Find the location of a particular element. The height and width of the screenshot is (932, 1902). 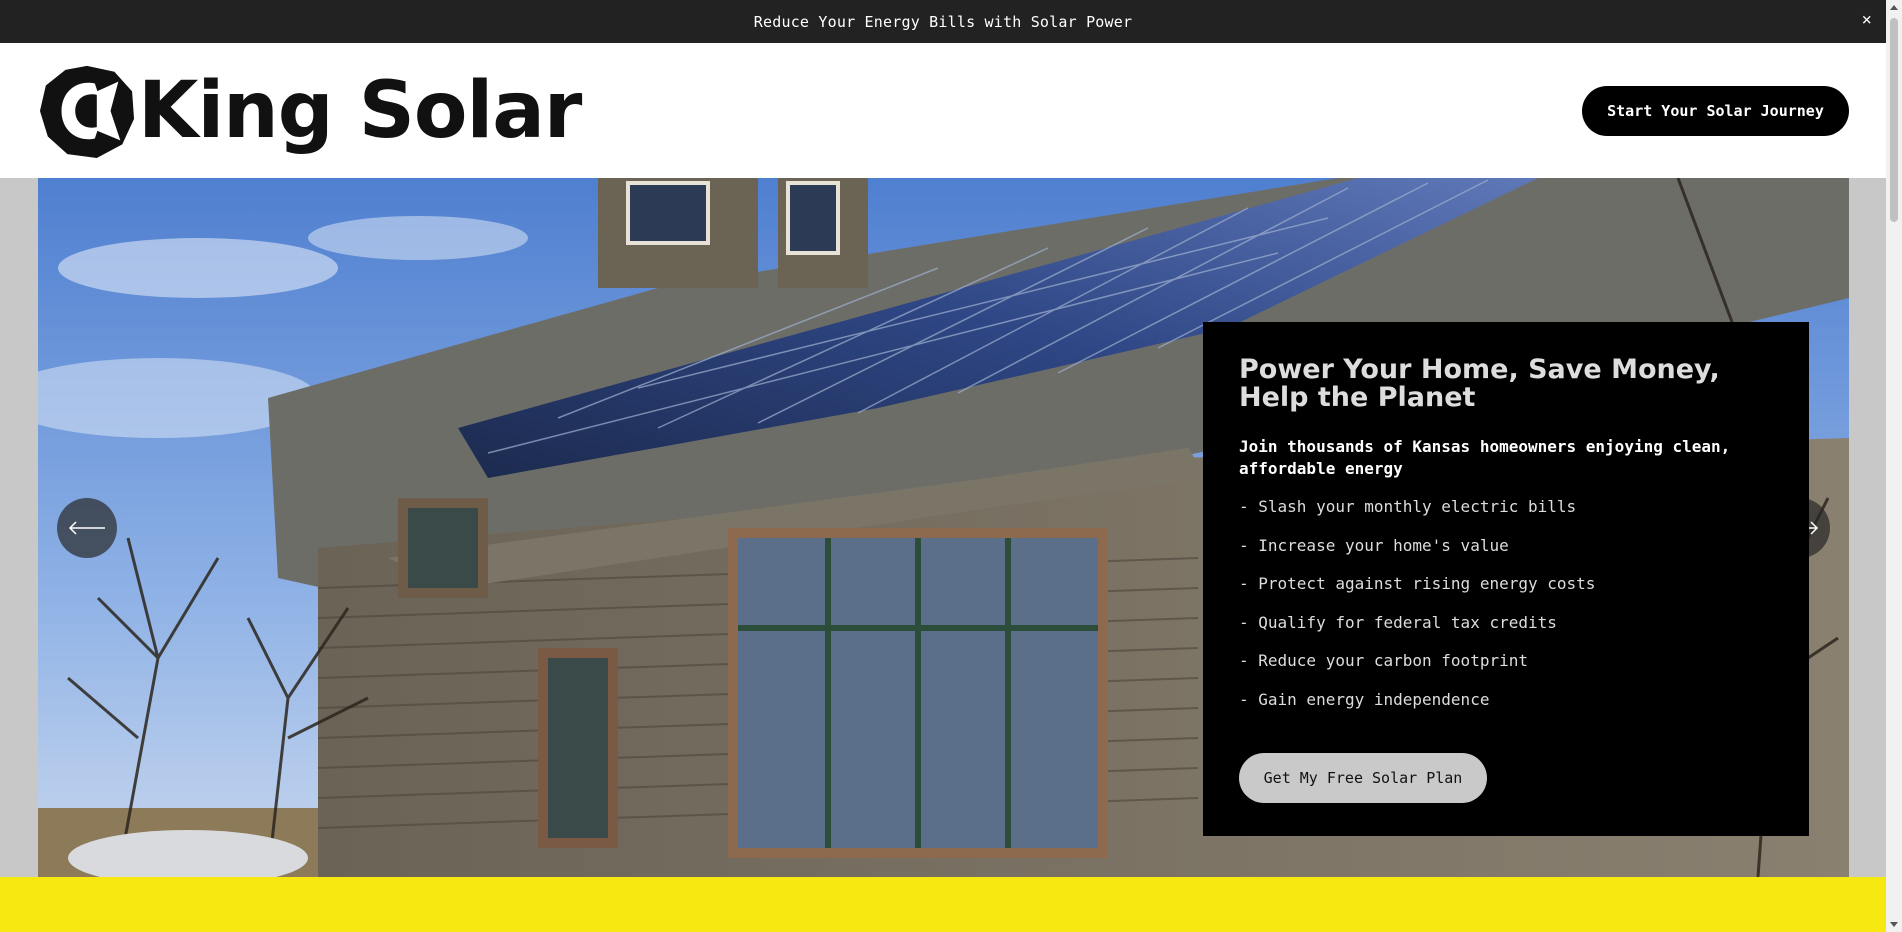

yellow-section is located at coordinates (943, 904).